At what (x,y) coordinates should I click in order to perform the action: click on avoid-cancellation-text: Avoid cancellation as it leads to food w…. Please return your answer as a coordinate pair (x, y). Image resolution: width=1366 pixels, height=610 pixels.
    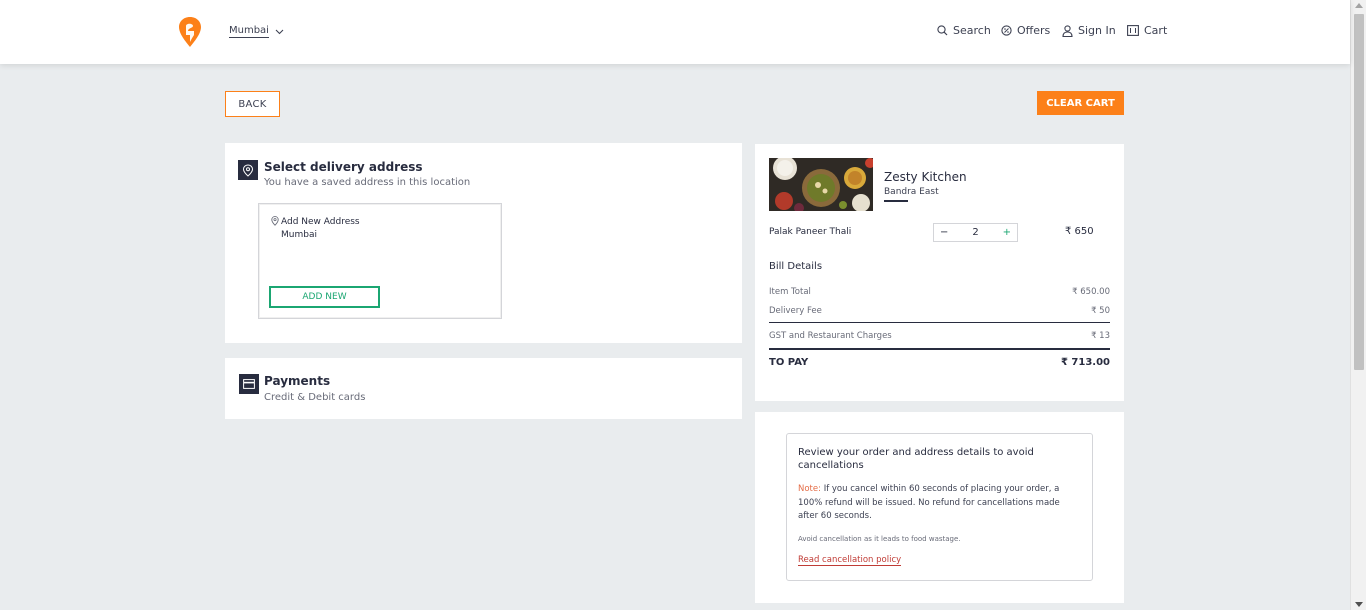
    Looking at the image, I should click on (879, 538).